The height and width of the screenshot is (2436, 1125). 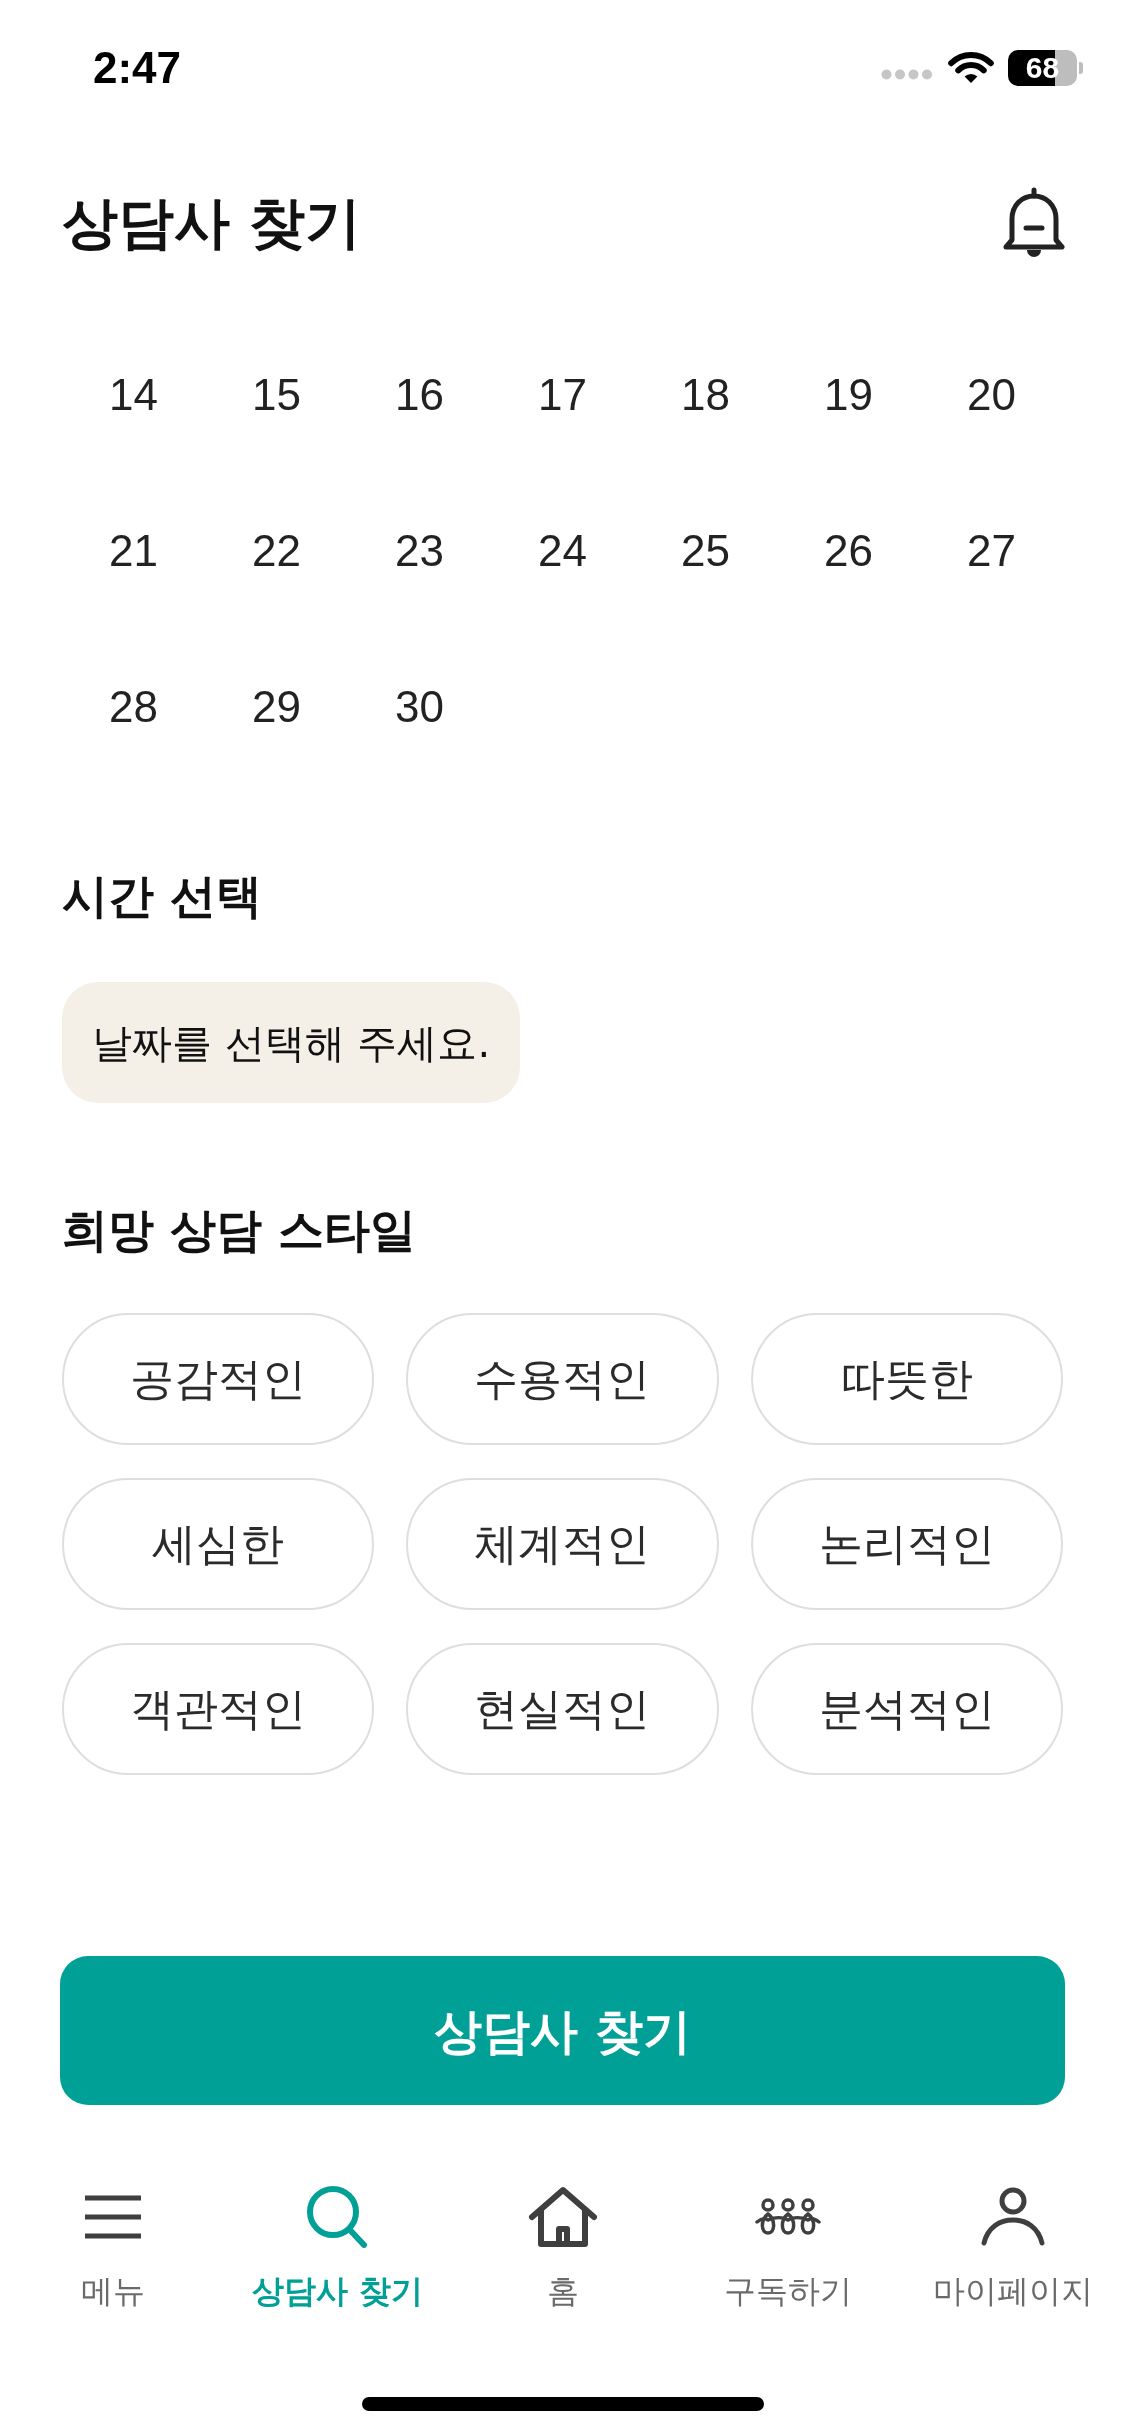 What do you see at coordinates (1012, 2217) in the screenshot?
I see `person-icon` at bounding box center [1012, 2217].